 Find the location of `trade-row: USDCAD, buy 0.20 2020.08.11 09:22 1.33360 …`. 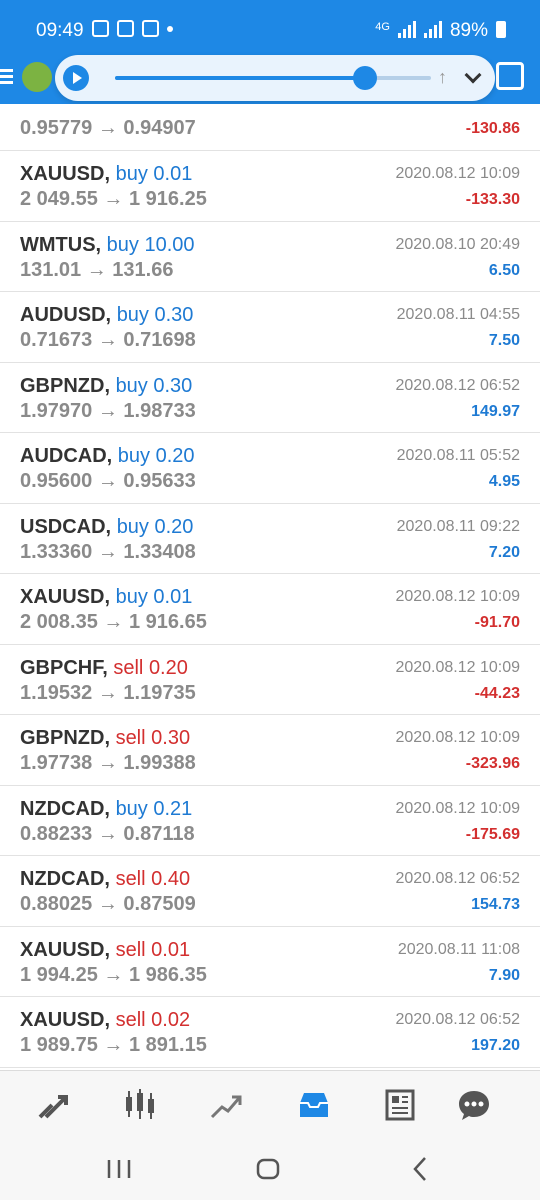

trade-row: USDCAD, buy 0.20 2020.08.11 09:22 1.33360 … is located at coordinates (270, 538).